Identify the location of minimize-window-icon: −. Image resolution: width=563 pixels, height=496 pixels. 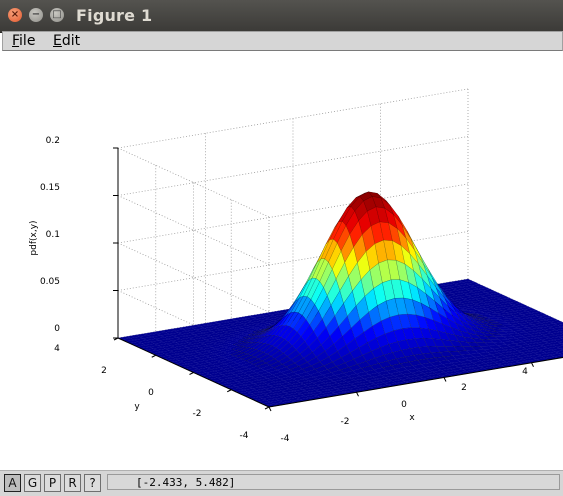
(36, 15).